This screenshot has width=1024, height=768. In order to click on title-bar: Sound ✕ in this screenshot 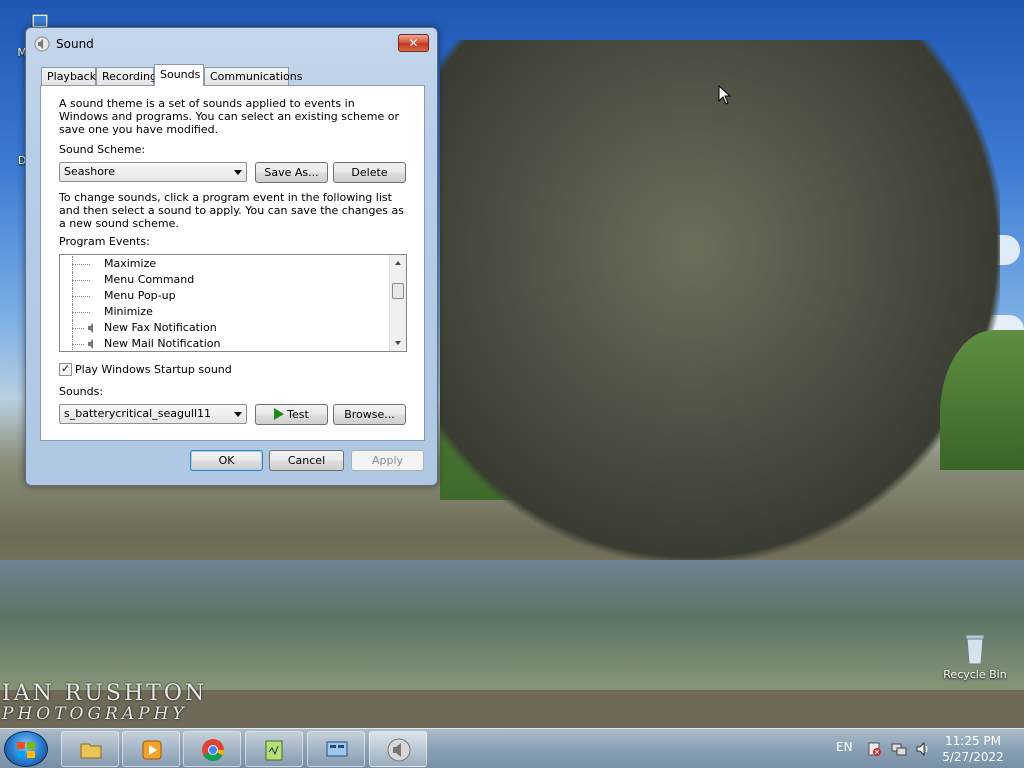, I will do `click(231, 43)`.